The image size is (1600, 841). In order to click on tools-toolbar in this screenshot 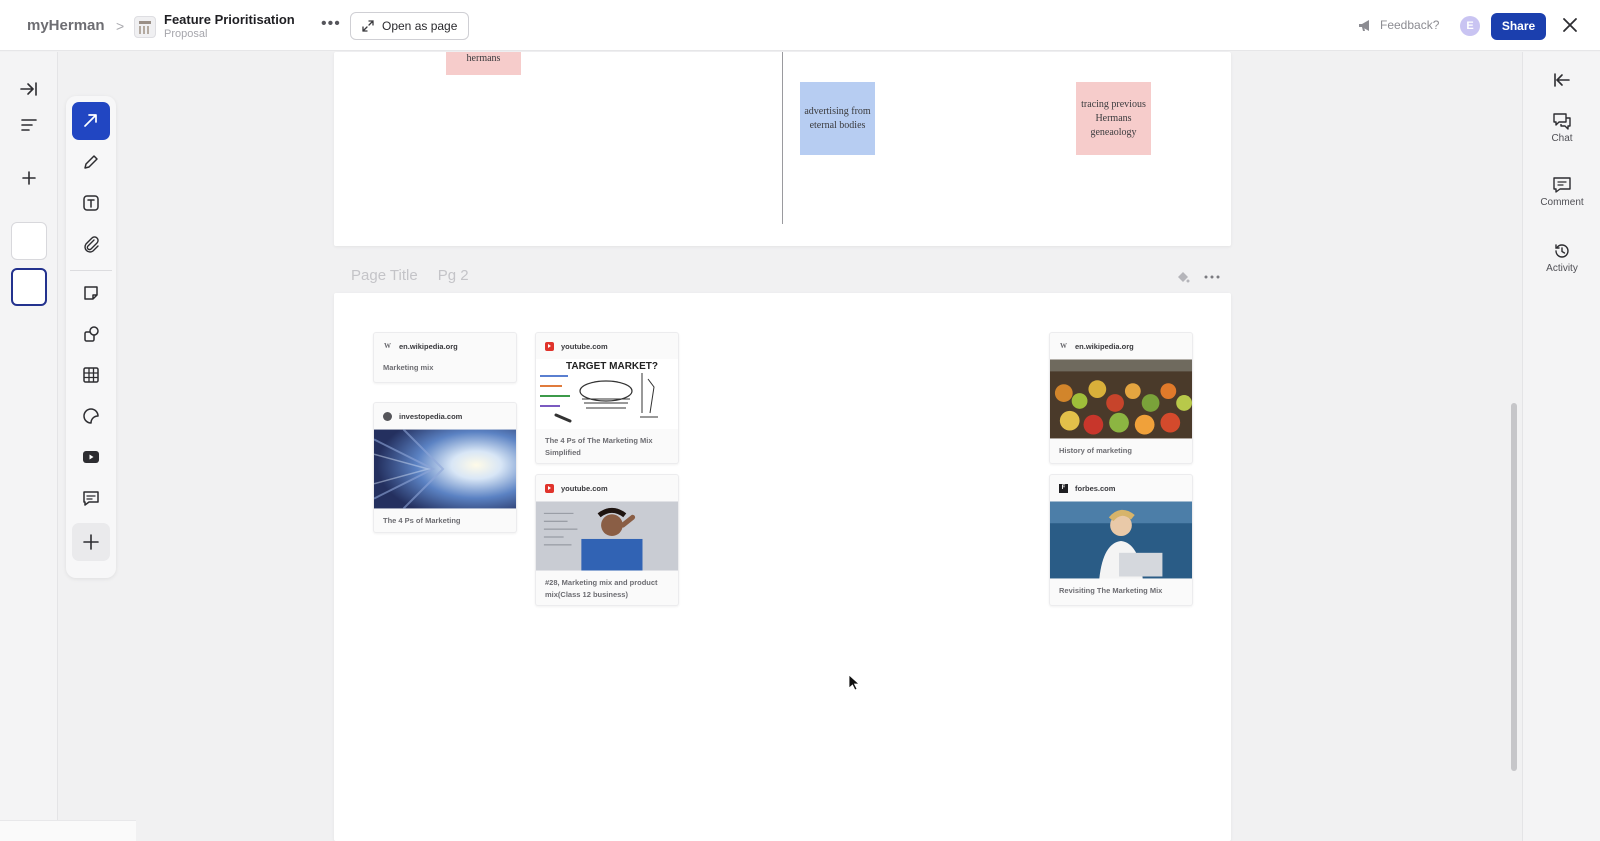, I will do `click(91, 337)`.